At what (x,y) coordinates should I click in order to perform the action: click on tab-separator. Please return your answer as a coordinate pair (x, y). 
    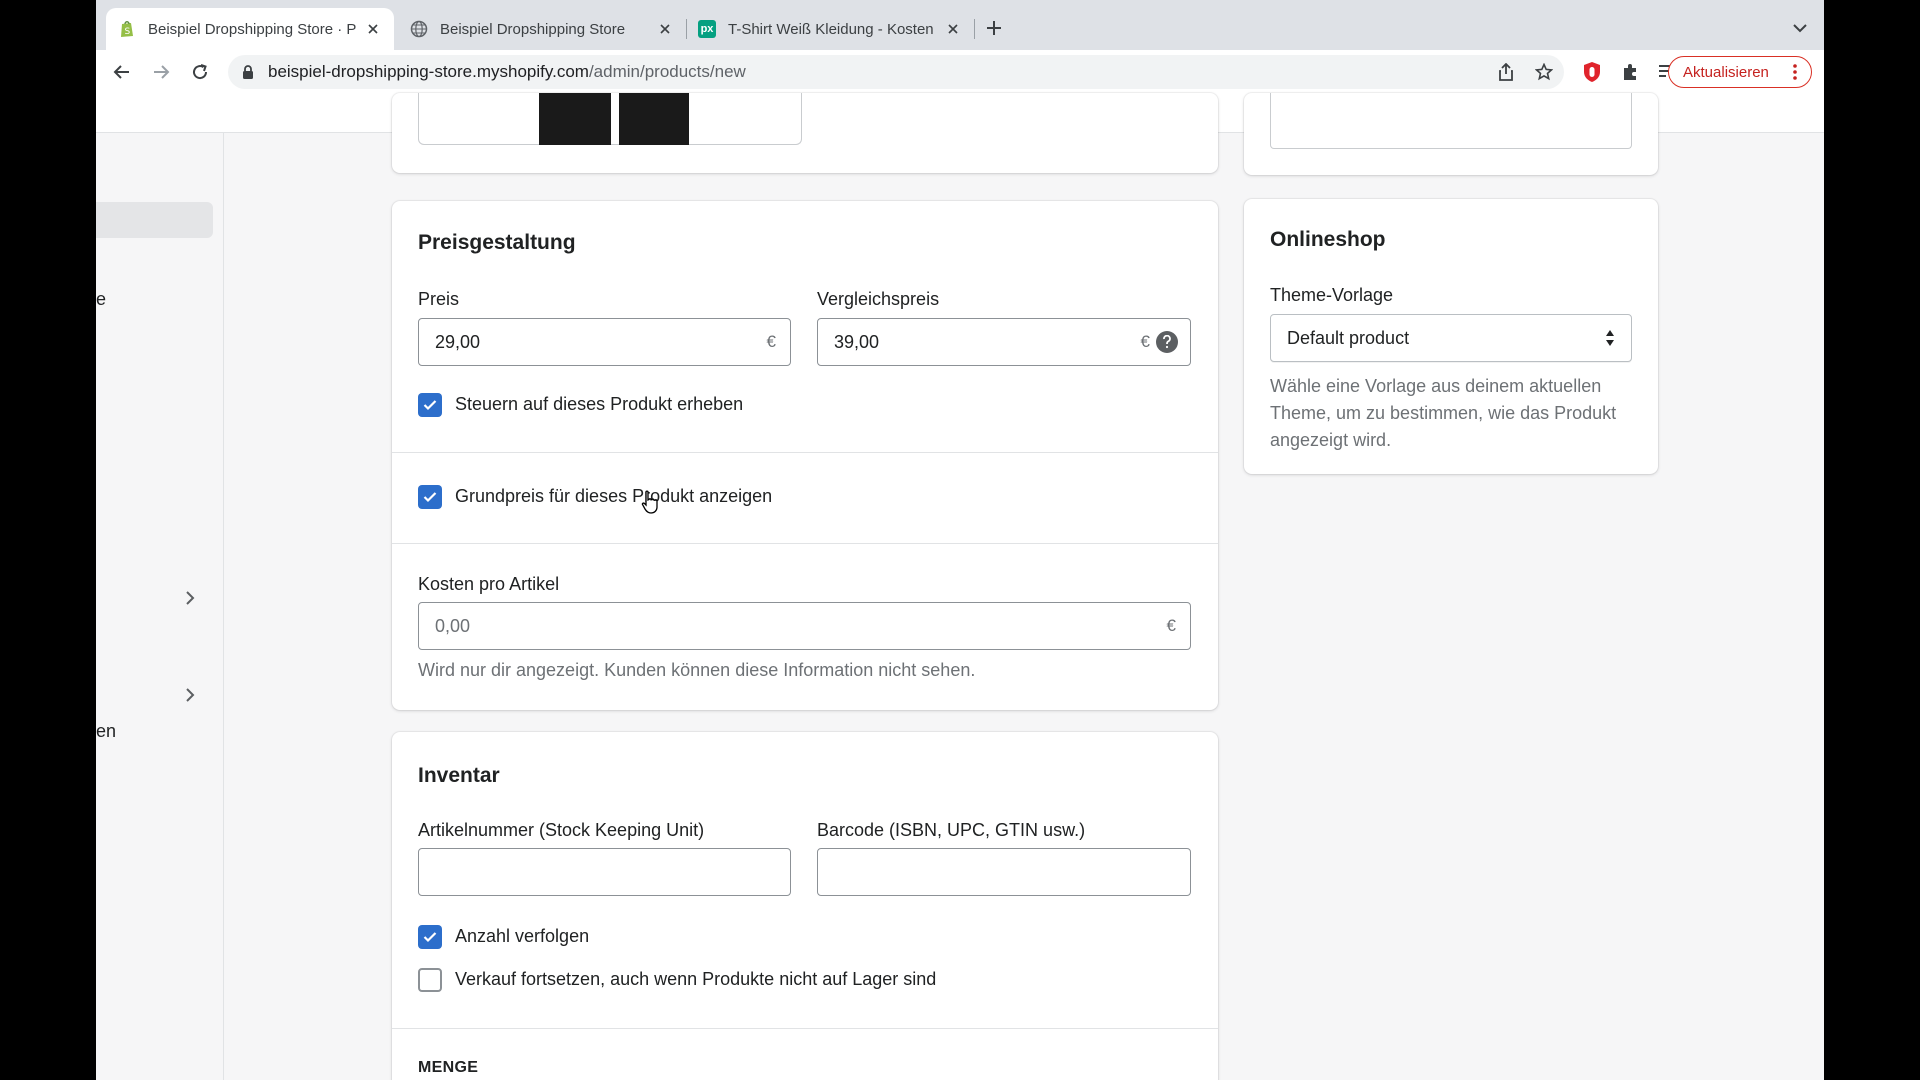
    Looking at the image, I should click on (974, 29).